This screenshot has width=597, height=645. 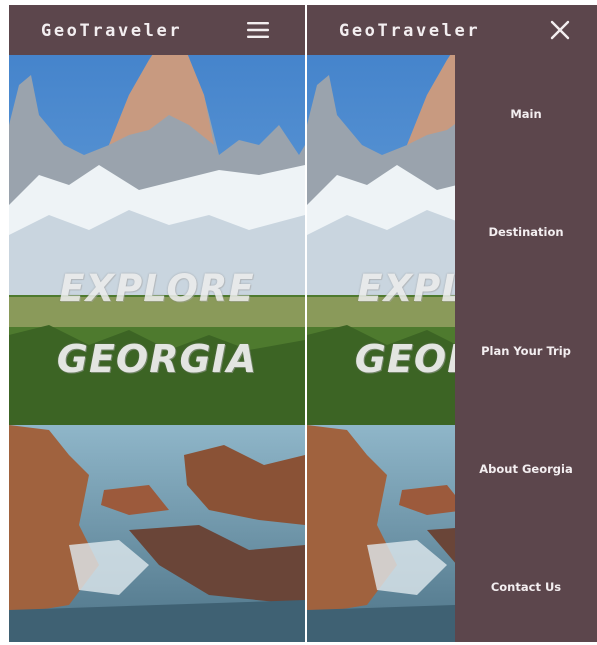 I want to click on hero-title-line1: EXPLORE, so click(x=157, y=288).